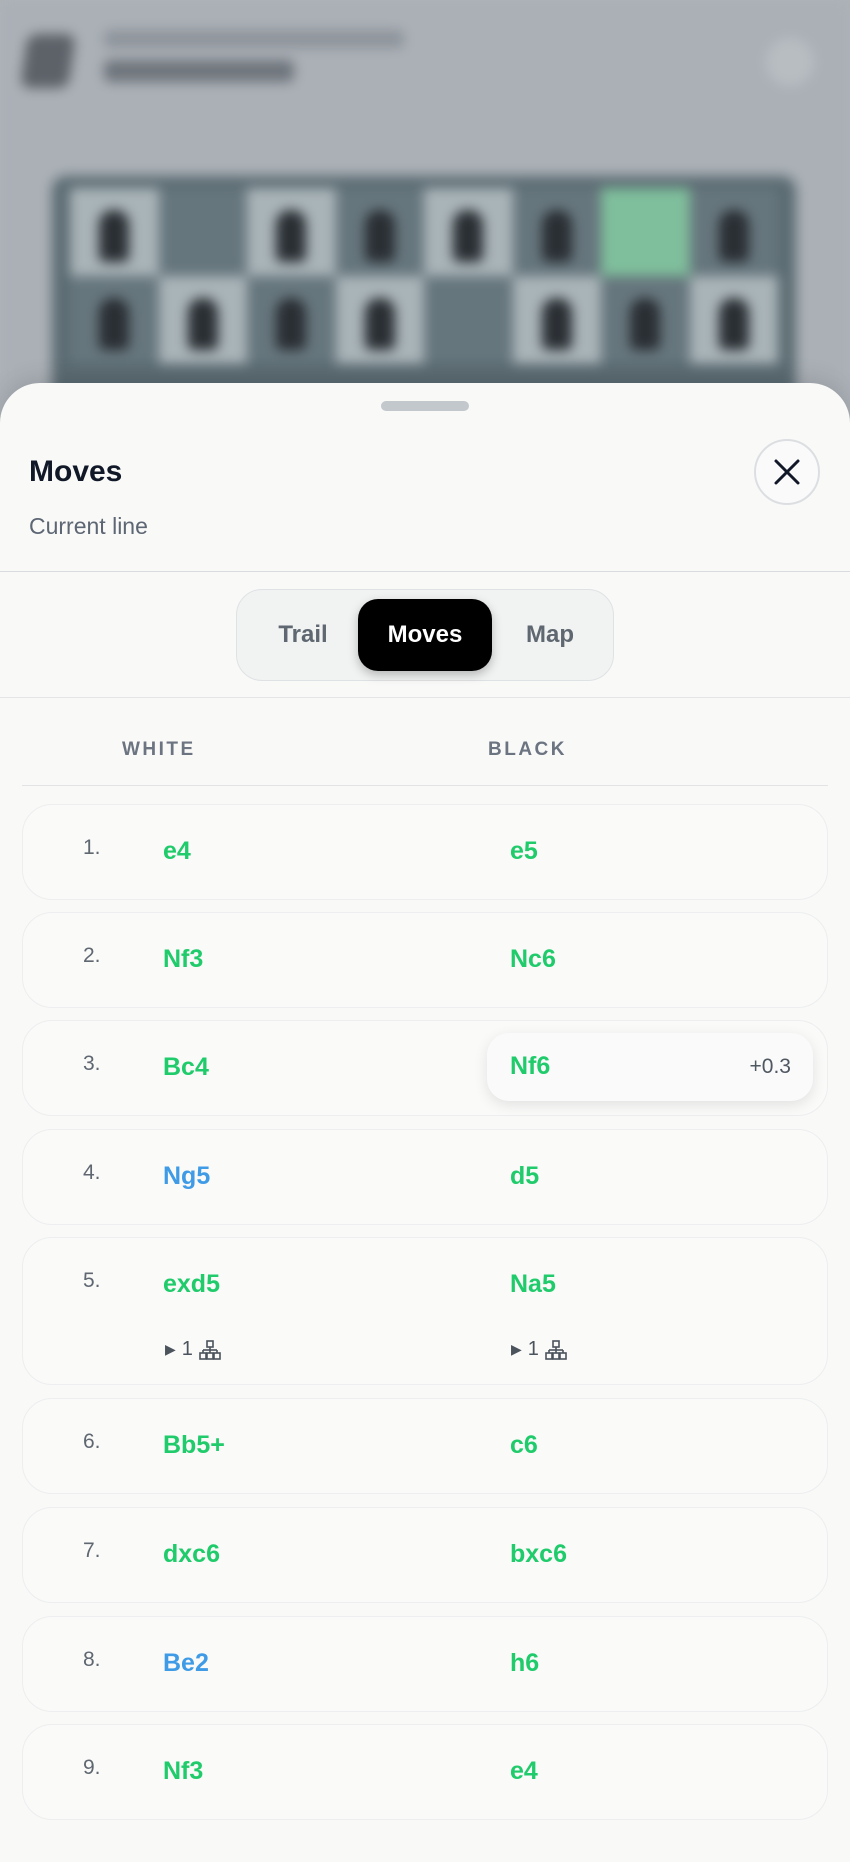 The height and width of the screenshot is (1862, 850). I want to click on app-header-line, so click(254, 39).